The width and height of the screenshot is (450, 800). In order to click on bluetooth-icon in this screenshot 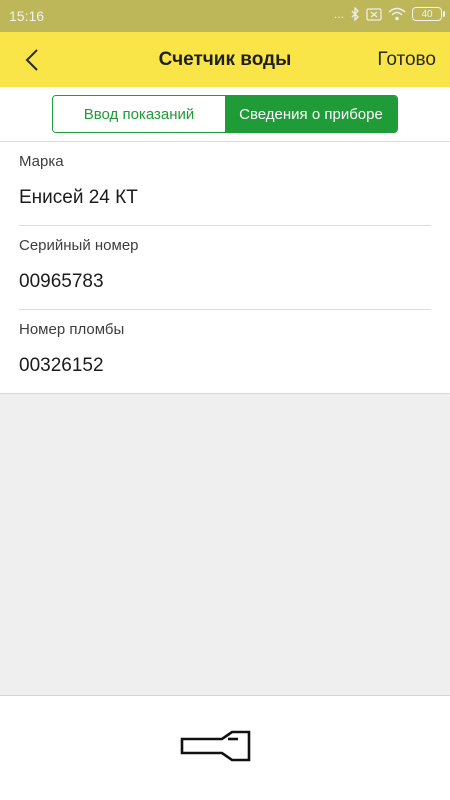, I will do `click(355, 14)`.